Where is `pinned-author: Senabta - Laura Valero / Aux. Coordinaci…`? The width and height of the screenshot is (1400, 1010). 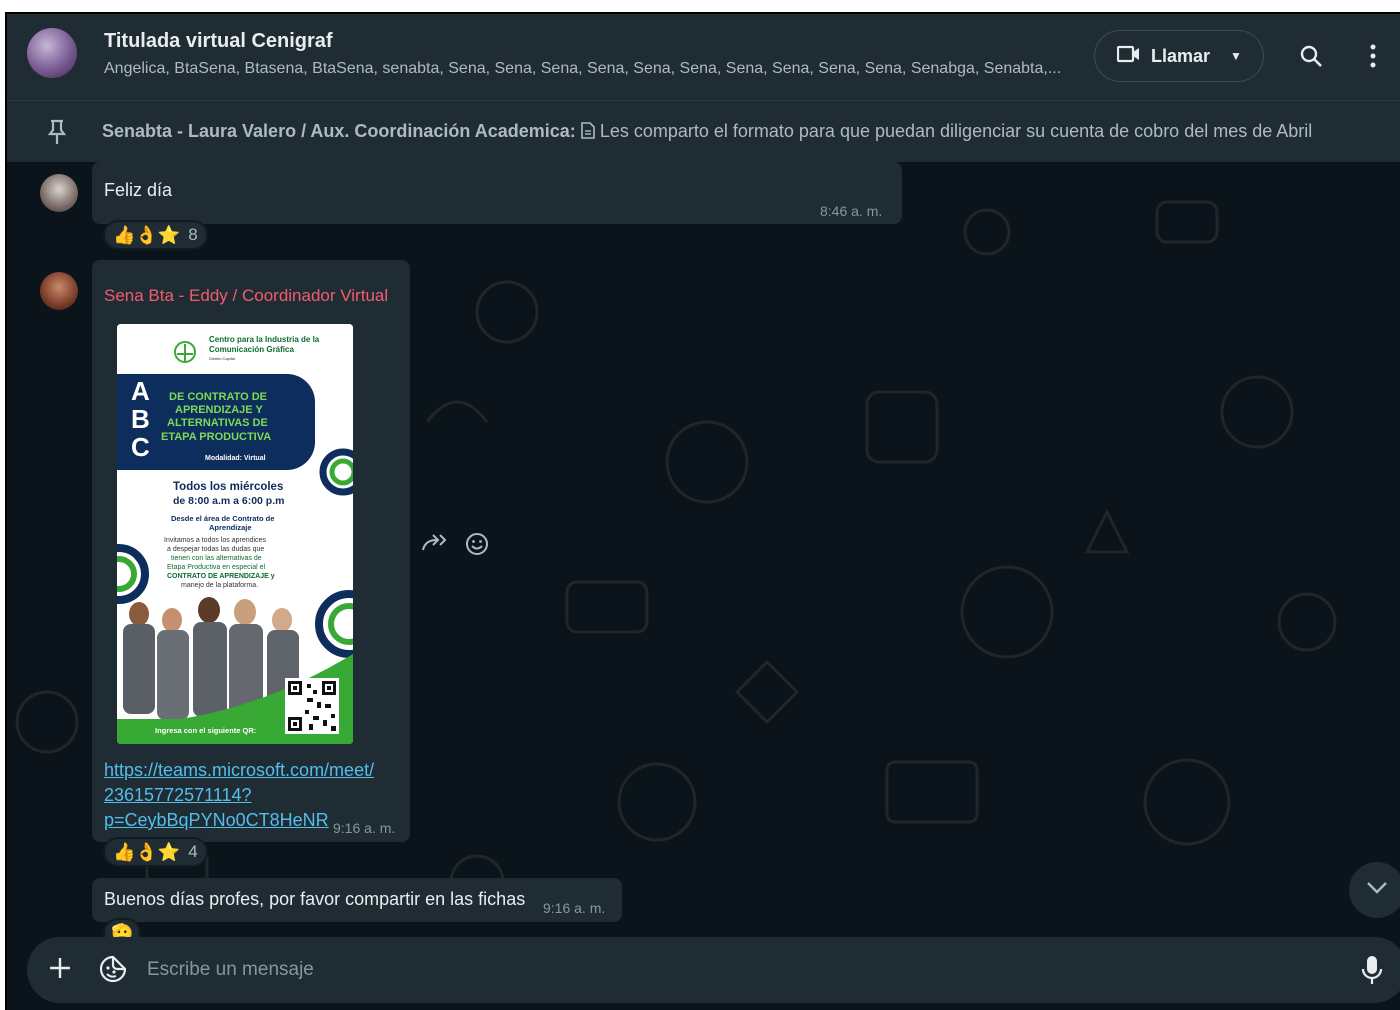 pinned-author: Senabta - Laura Valero / Aux. Coordinaci… is located at coordinates (339, 131).